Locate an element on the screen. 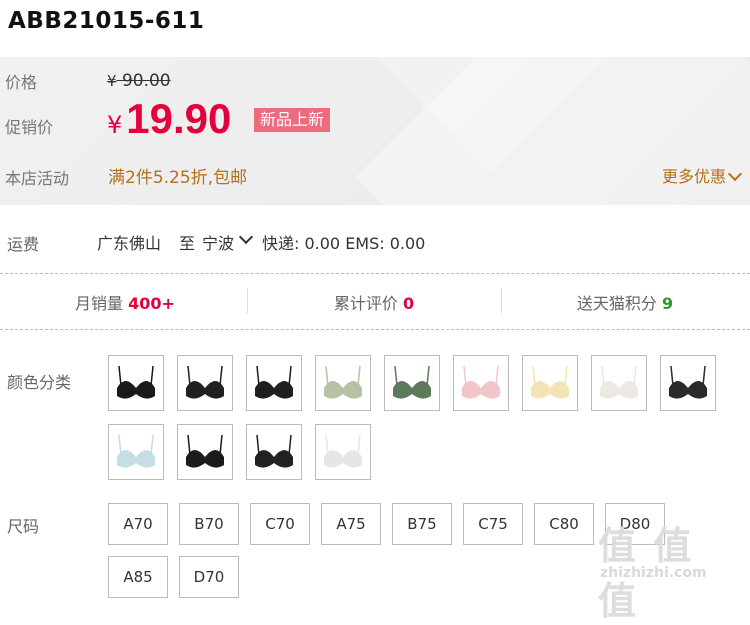 The height and width of the screenshot is (625, 750). destination-select: 宁波 is located at coordinates (218, 242).